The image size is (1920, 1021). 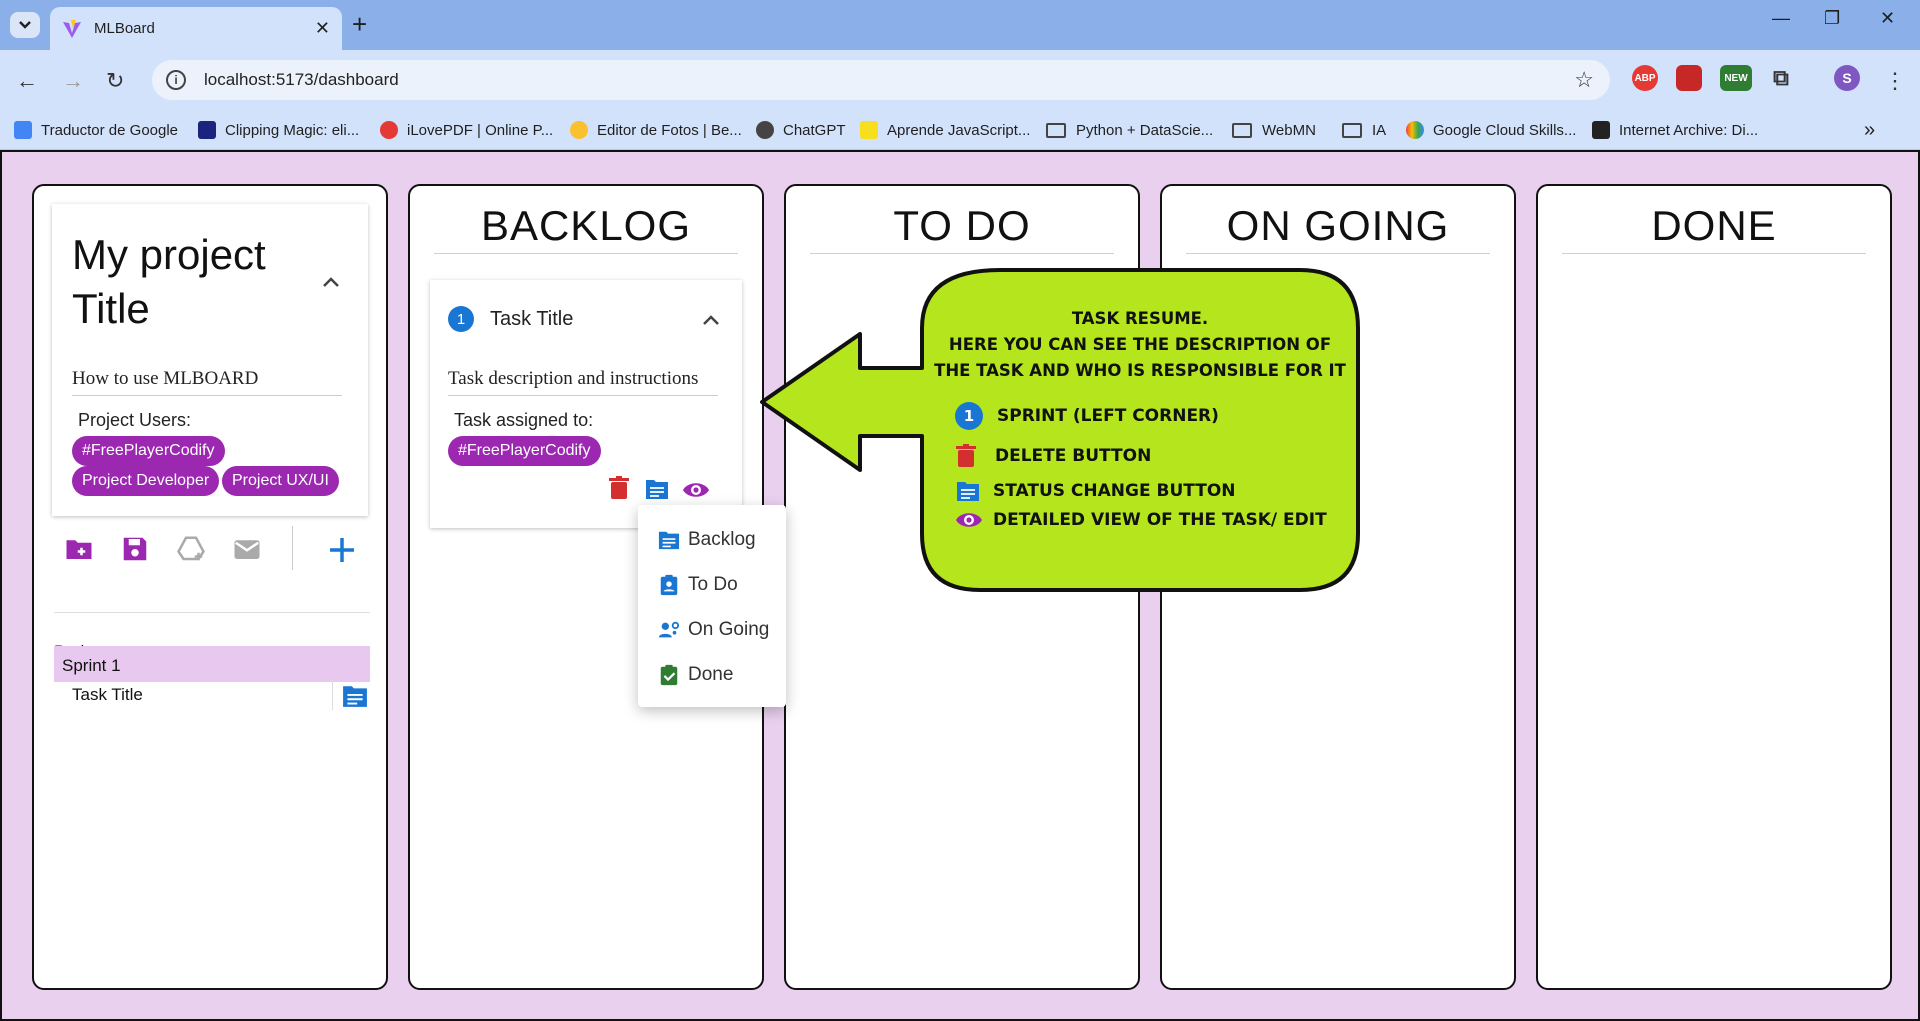 I want to click on chatgpt-icon, so click(x=765, y=130).